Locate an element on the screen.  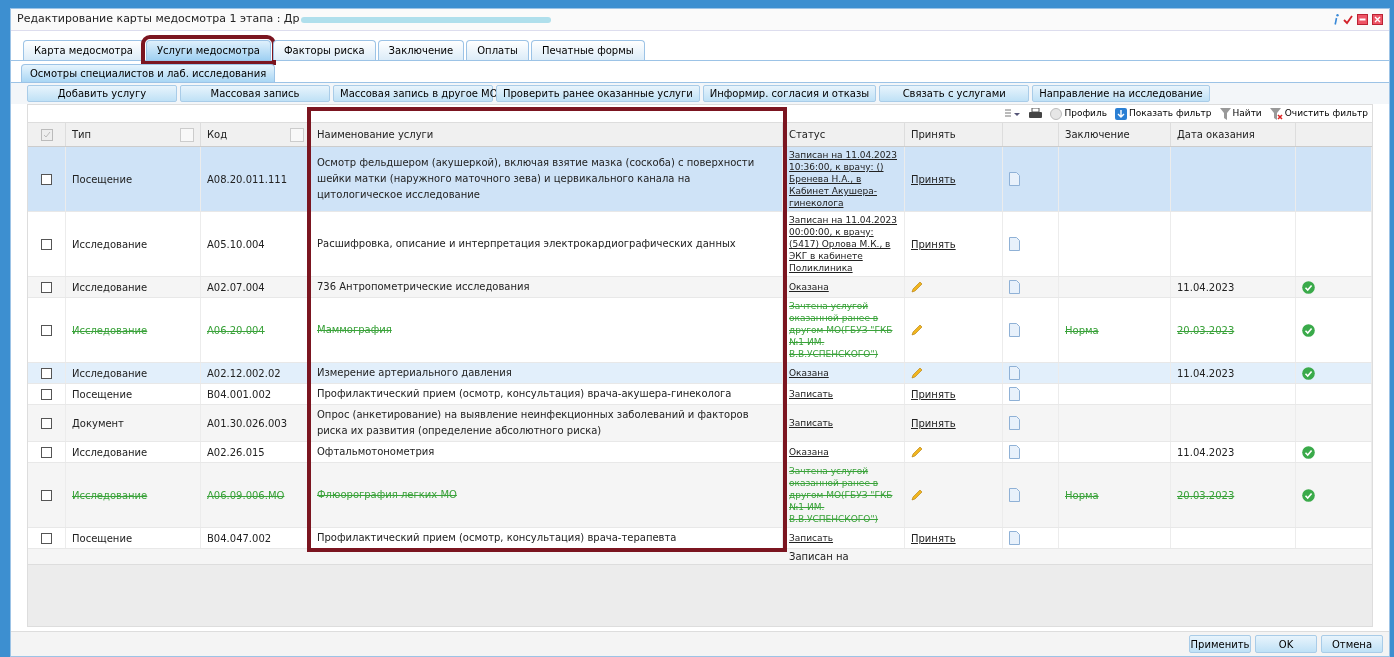
action-button: Направление на исследование is located at coordinates (1121, 93).